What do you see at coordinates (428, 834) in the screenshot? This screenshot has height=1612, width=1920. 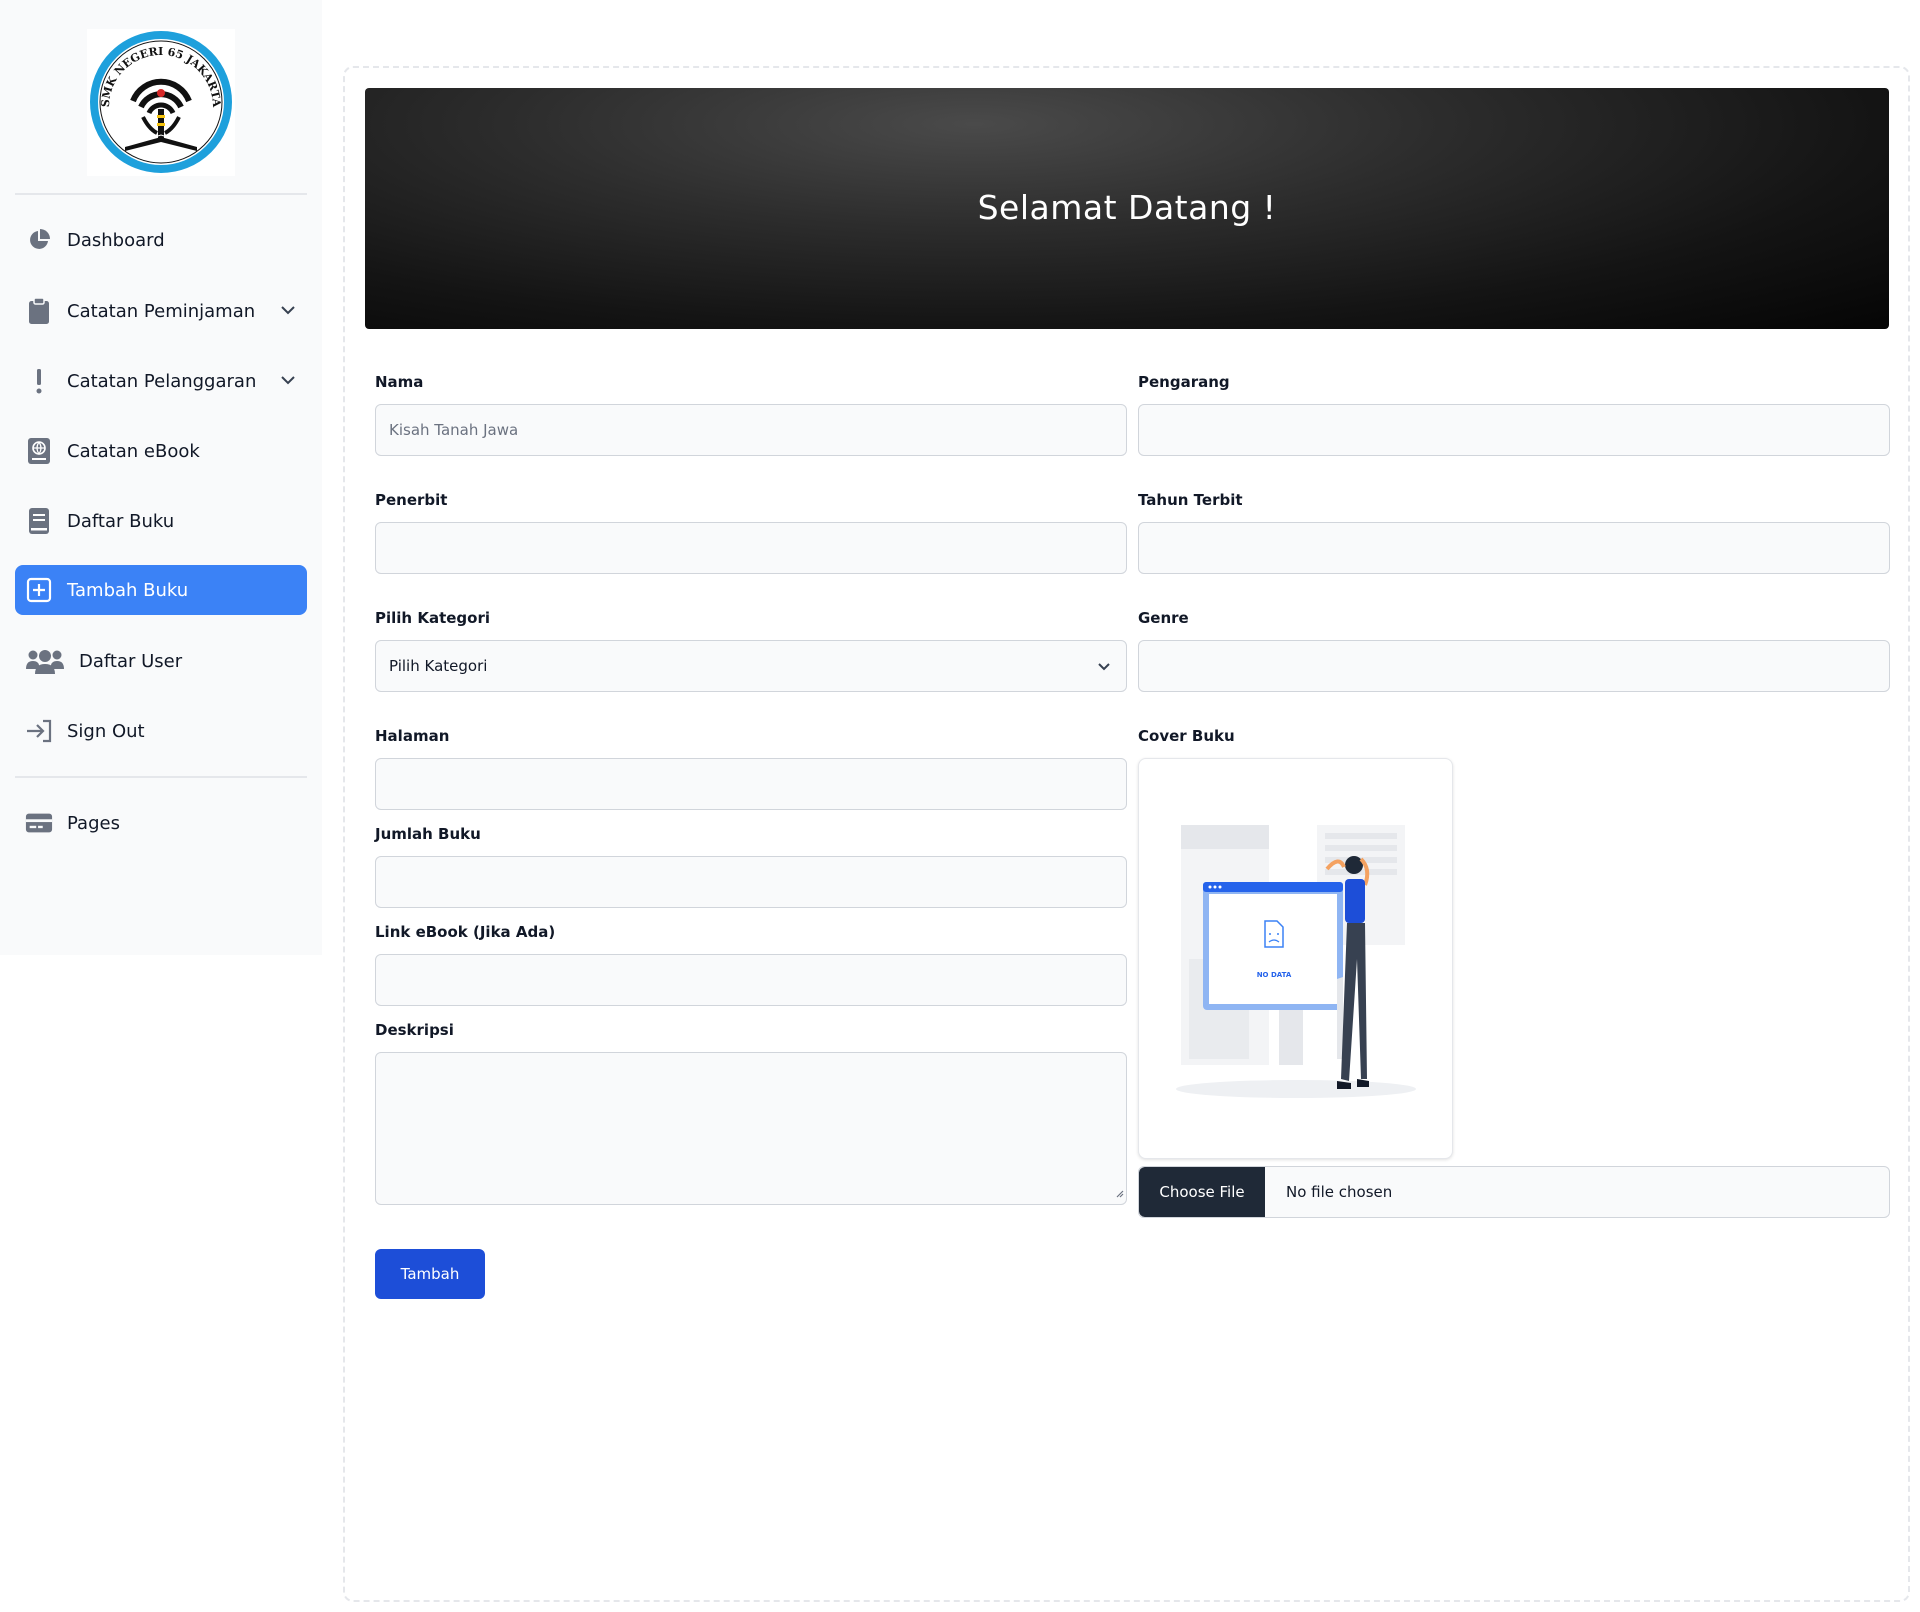 I see `jumlah-buku-label: Jumlah Buku` at bounding box center [428, 834].